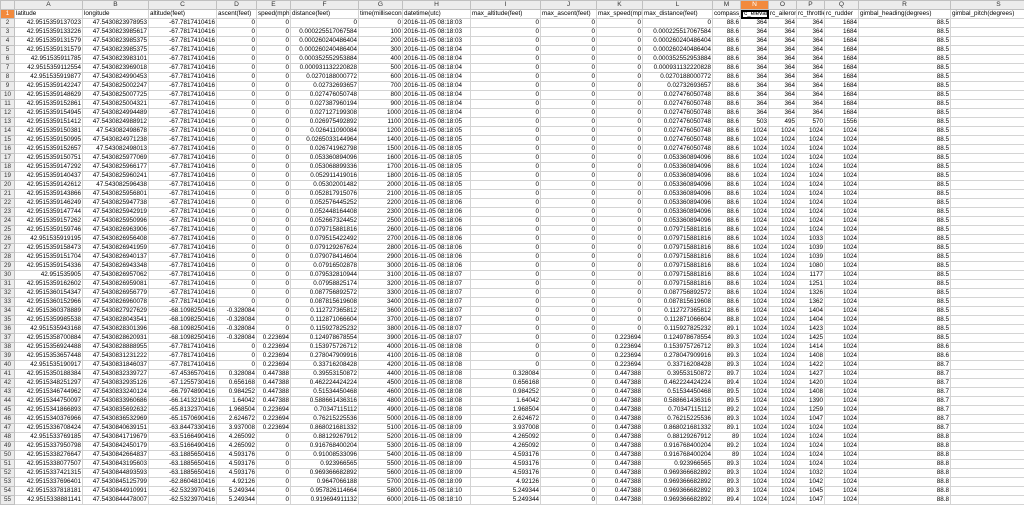 Image resolution: width=1024 pixels, height=505 pixels. I want to click on data-cell: 0.278047909916, so click(678, 356).